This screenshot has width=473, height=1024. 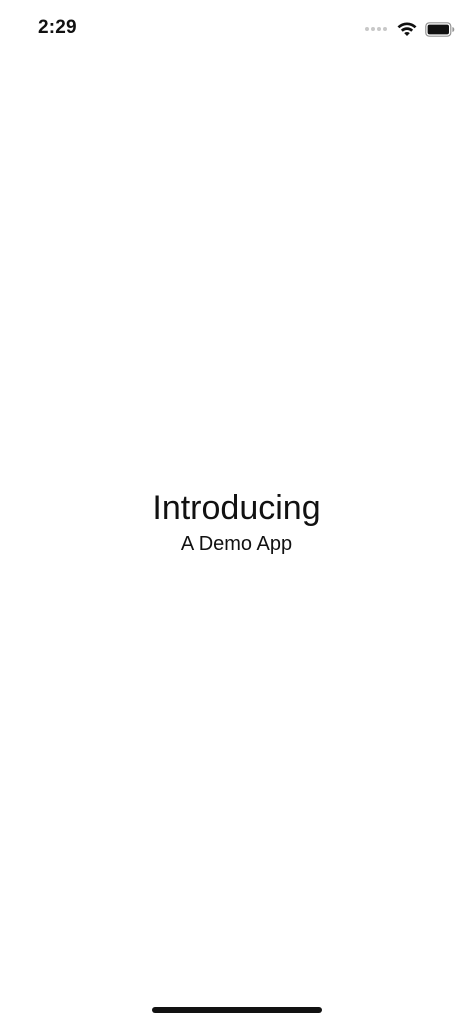 What do you see at coordinates (57, 27) in the screenshot?
I see `status-time: 2:29` at bounding box center [57, 27].